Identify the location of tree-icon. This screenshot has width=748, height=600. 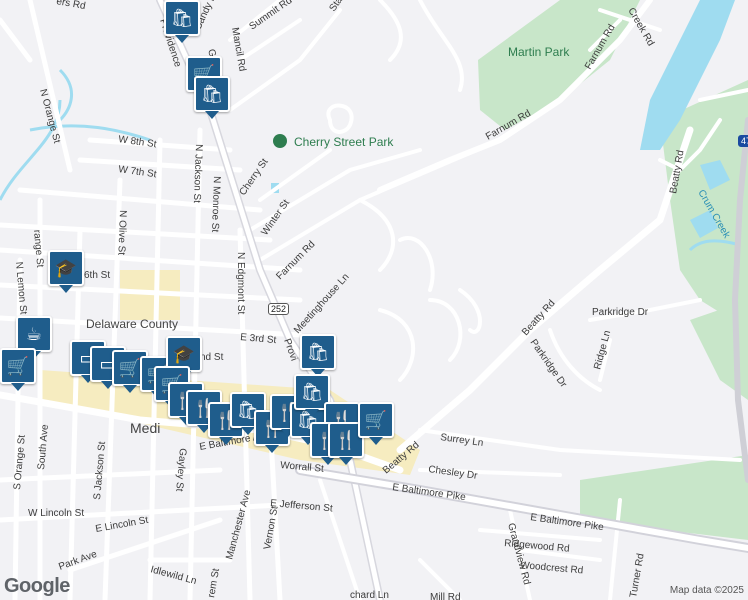
(280, 141).